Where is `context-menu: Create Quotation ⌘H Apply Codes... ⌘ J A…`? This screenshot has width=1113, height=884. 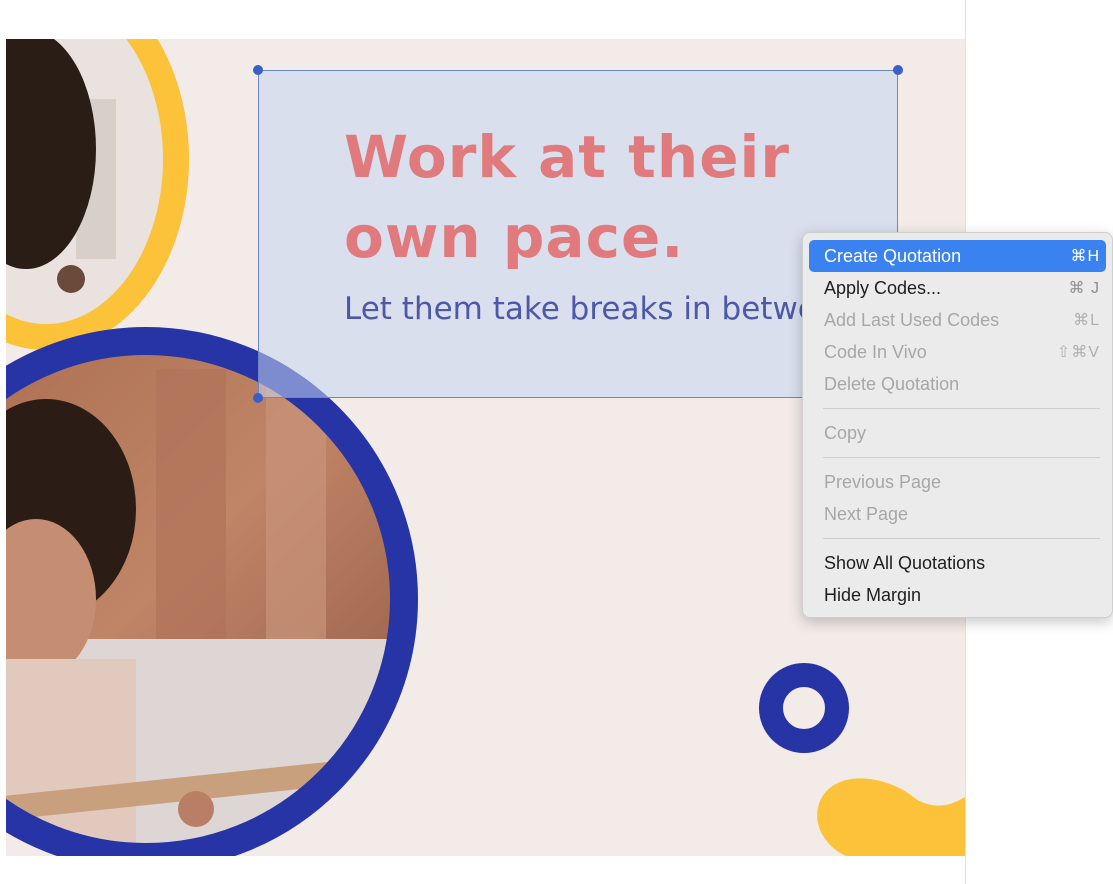
context-menu: Create Quotation ⌘H Apply Codes... ⌘ J A… is located at coordinates (957, 425).